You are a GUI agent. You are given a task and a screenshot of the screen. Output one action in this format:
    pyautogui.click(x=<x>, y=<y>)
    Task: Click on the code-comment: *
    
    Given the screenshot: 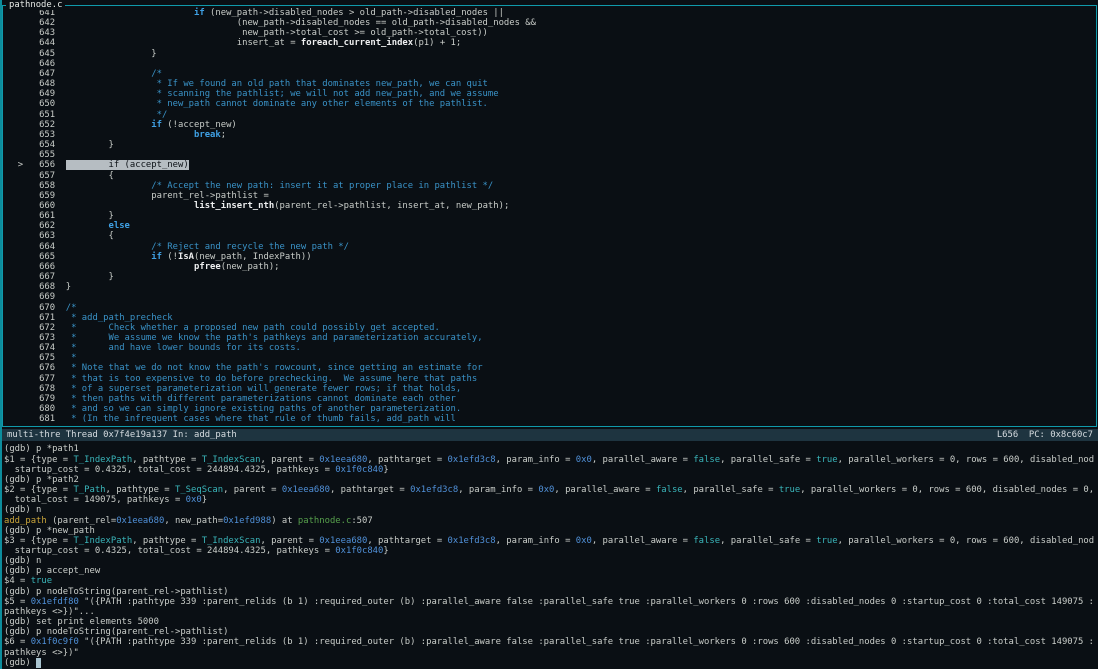 What is the action you would take?
    pyautogui.click(x=71, y=358)
    